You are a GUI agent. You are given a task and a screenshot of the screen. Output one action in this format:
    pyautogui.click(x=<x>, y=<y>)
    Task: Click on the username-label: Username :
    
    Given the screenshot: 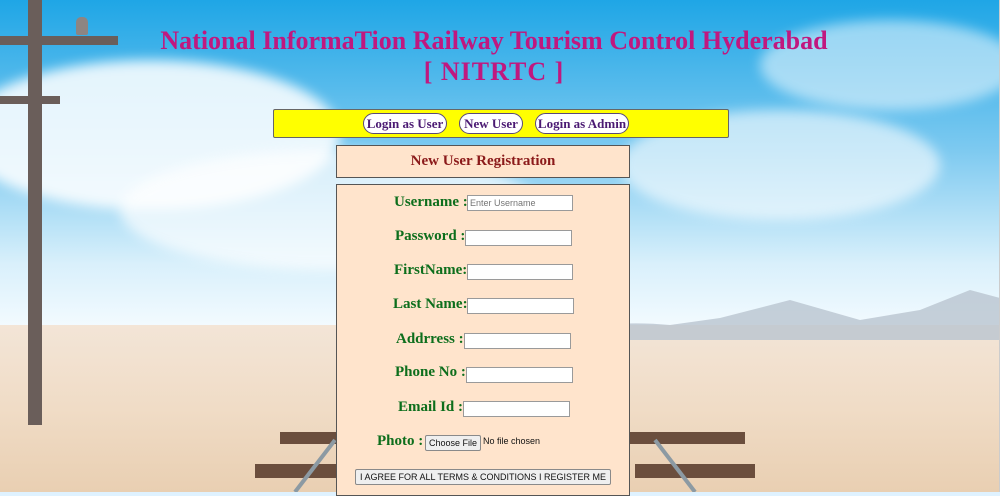 What is the action you would take?
    pyautogui.click(x=431, y=202)
    